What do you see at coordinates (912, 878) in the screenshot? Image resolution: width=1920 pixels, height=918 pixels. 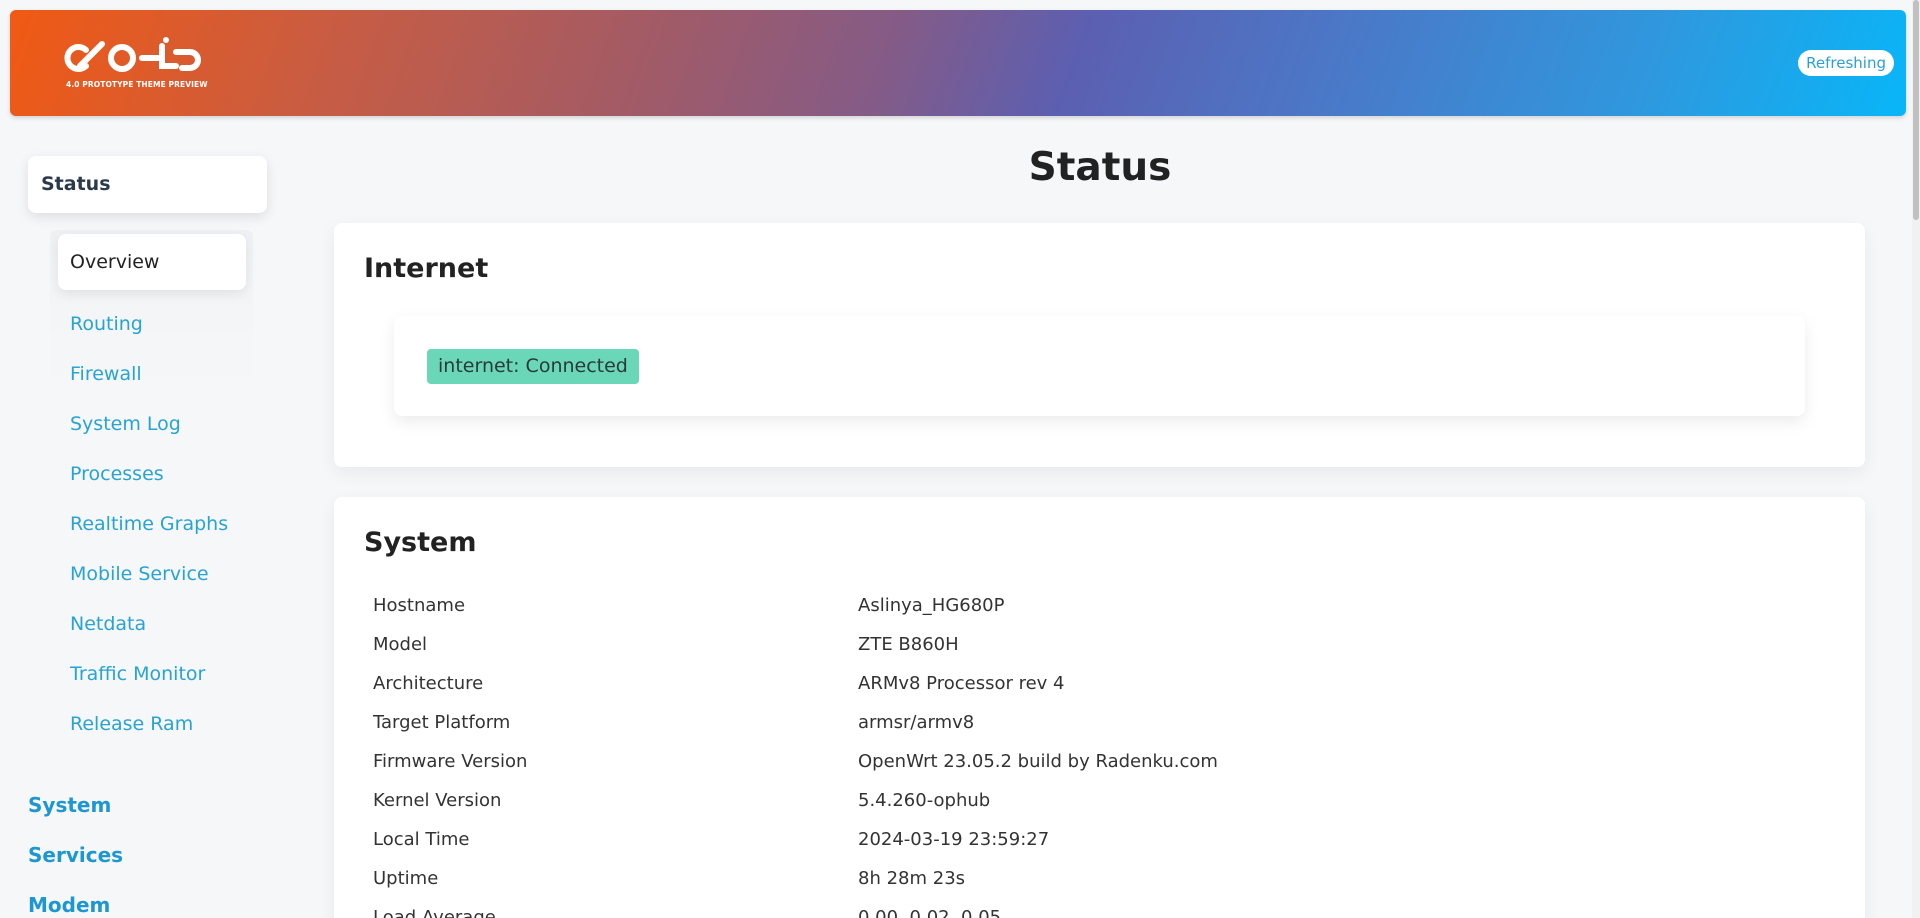 I see `system-info-value: 8h 28m 23s` at bounding box center [912, 878].